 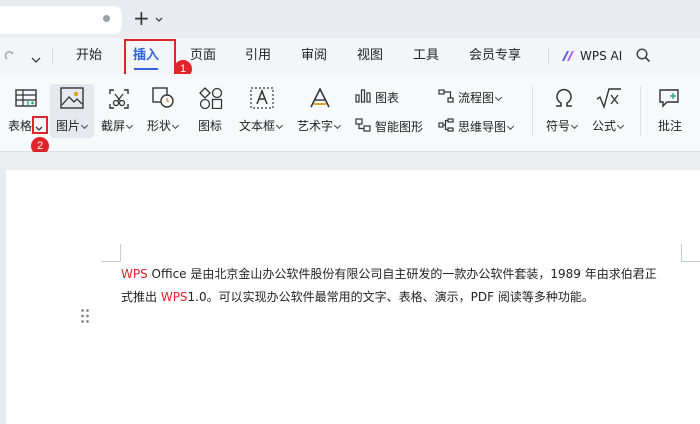 What do you see at coordinates (68, 126) in the screenshot?
I see `picture-label: 图片` at bounding box center [68, 126].